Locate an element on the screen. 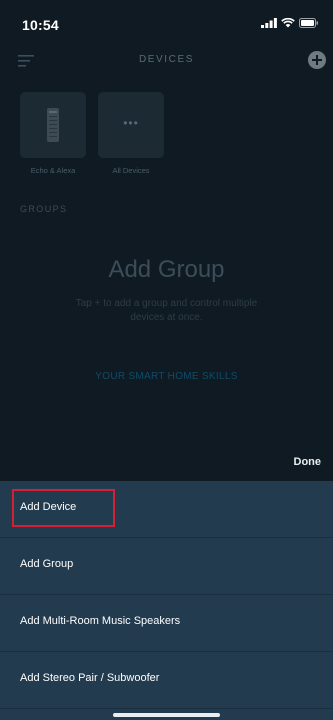  page-title: DEVICES is located at coordinates (166, 59).